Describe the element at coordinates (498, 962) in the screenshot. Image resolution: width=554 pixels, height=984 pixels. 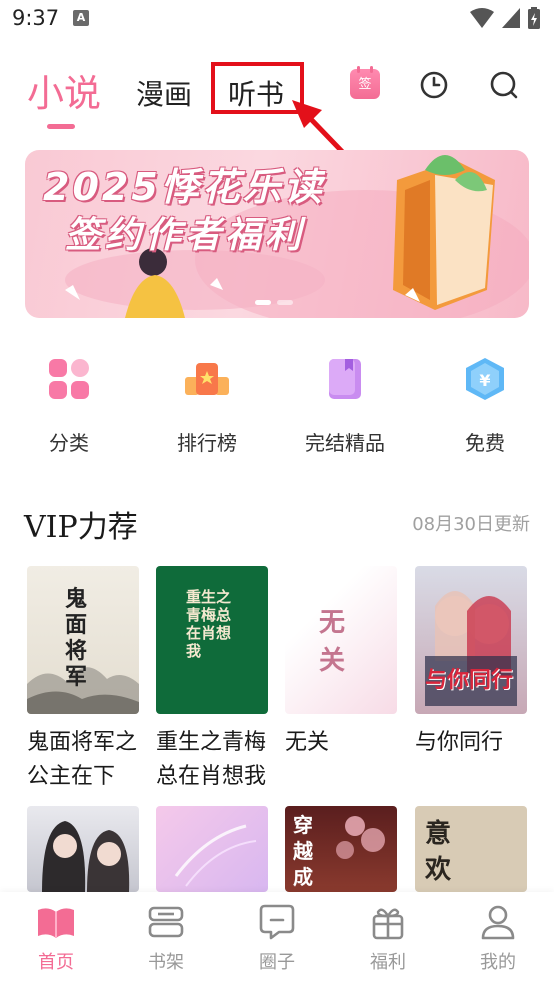
I see `nav-label: 我的` at that location.